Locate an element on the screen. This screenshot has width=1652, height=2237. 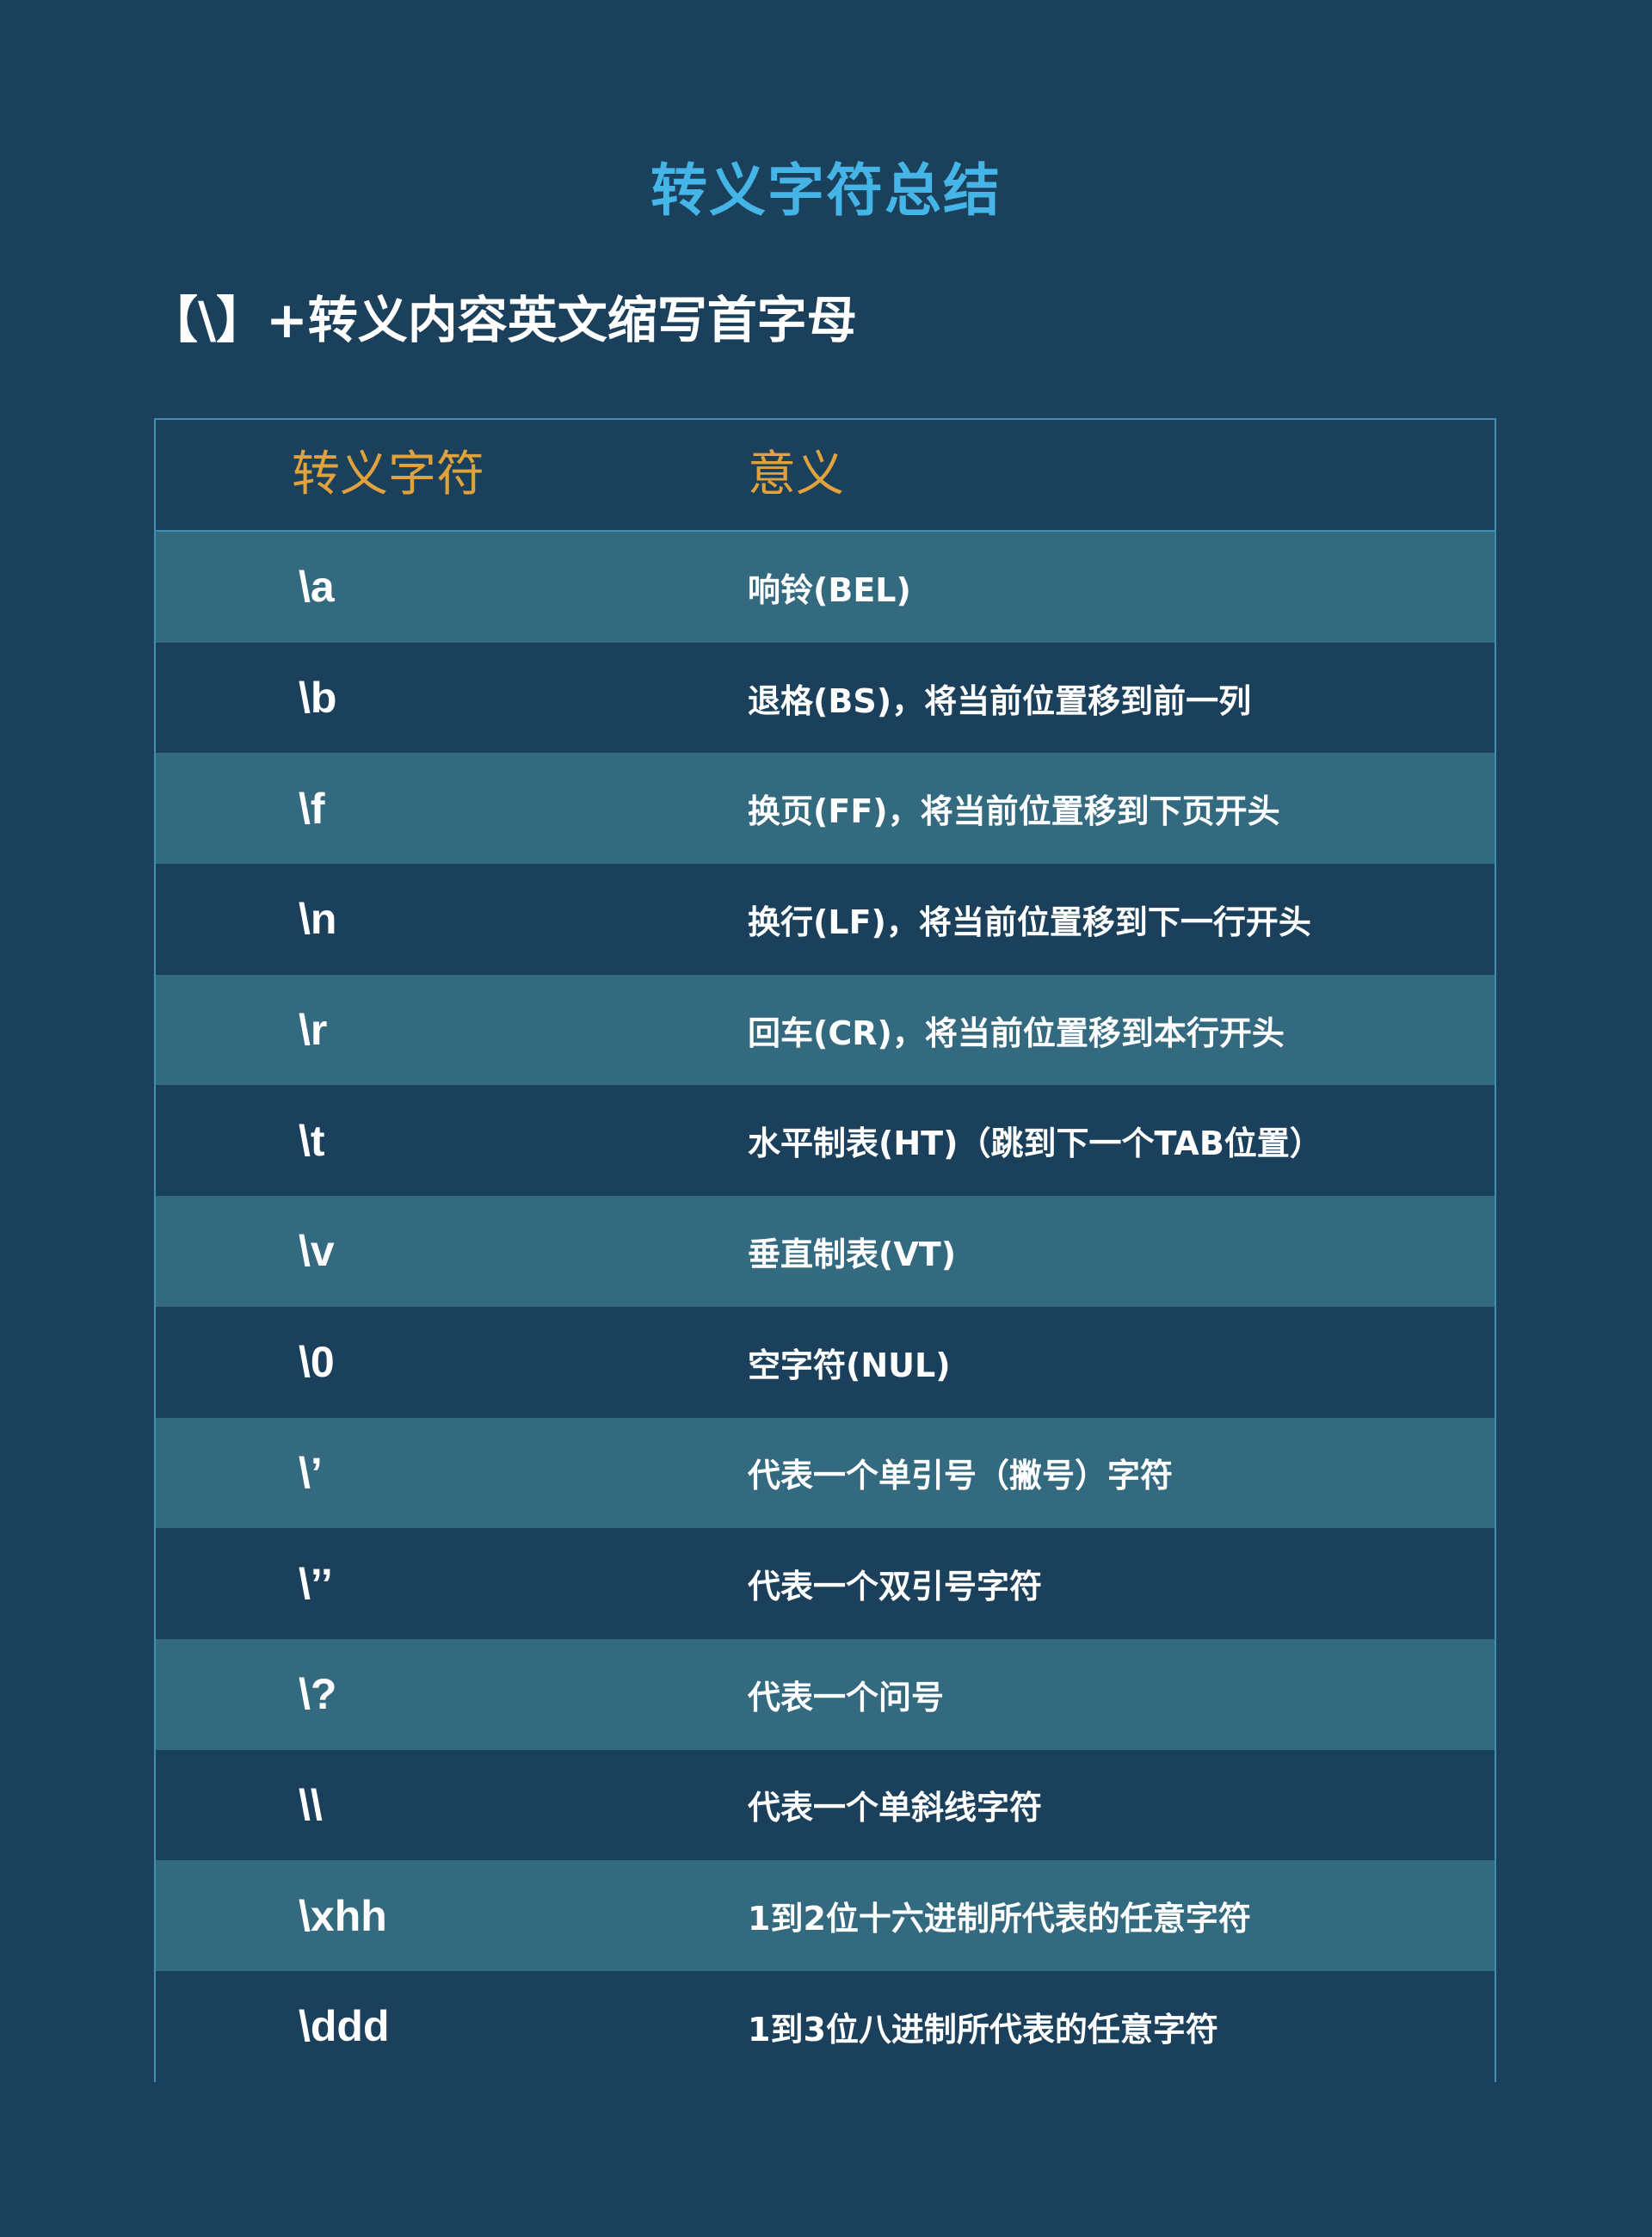
table-row: \? 代表一个问号 is located at coordinates (825, 1694).